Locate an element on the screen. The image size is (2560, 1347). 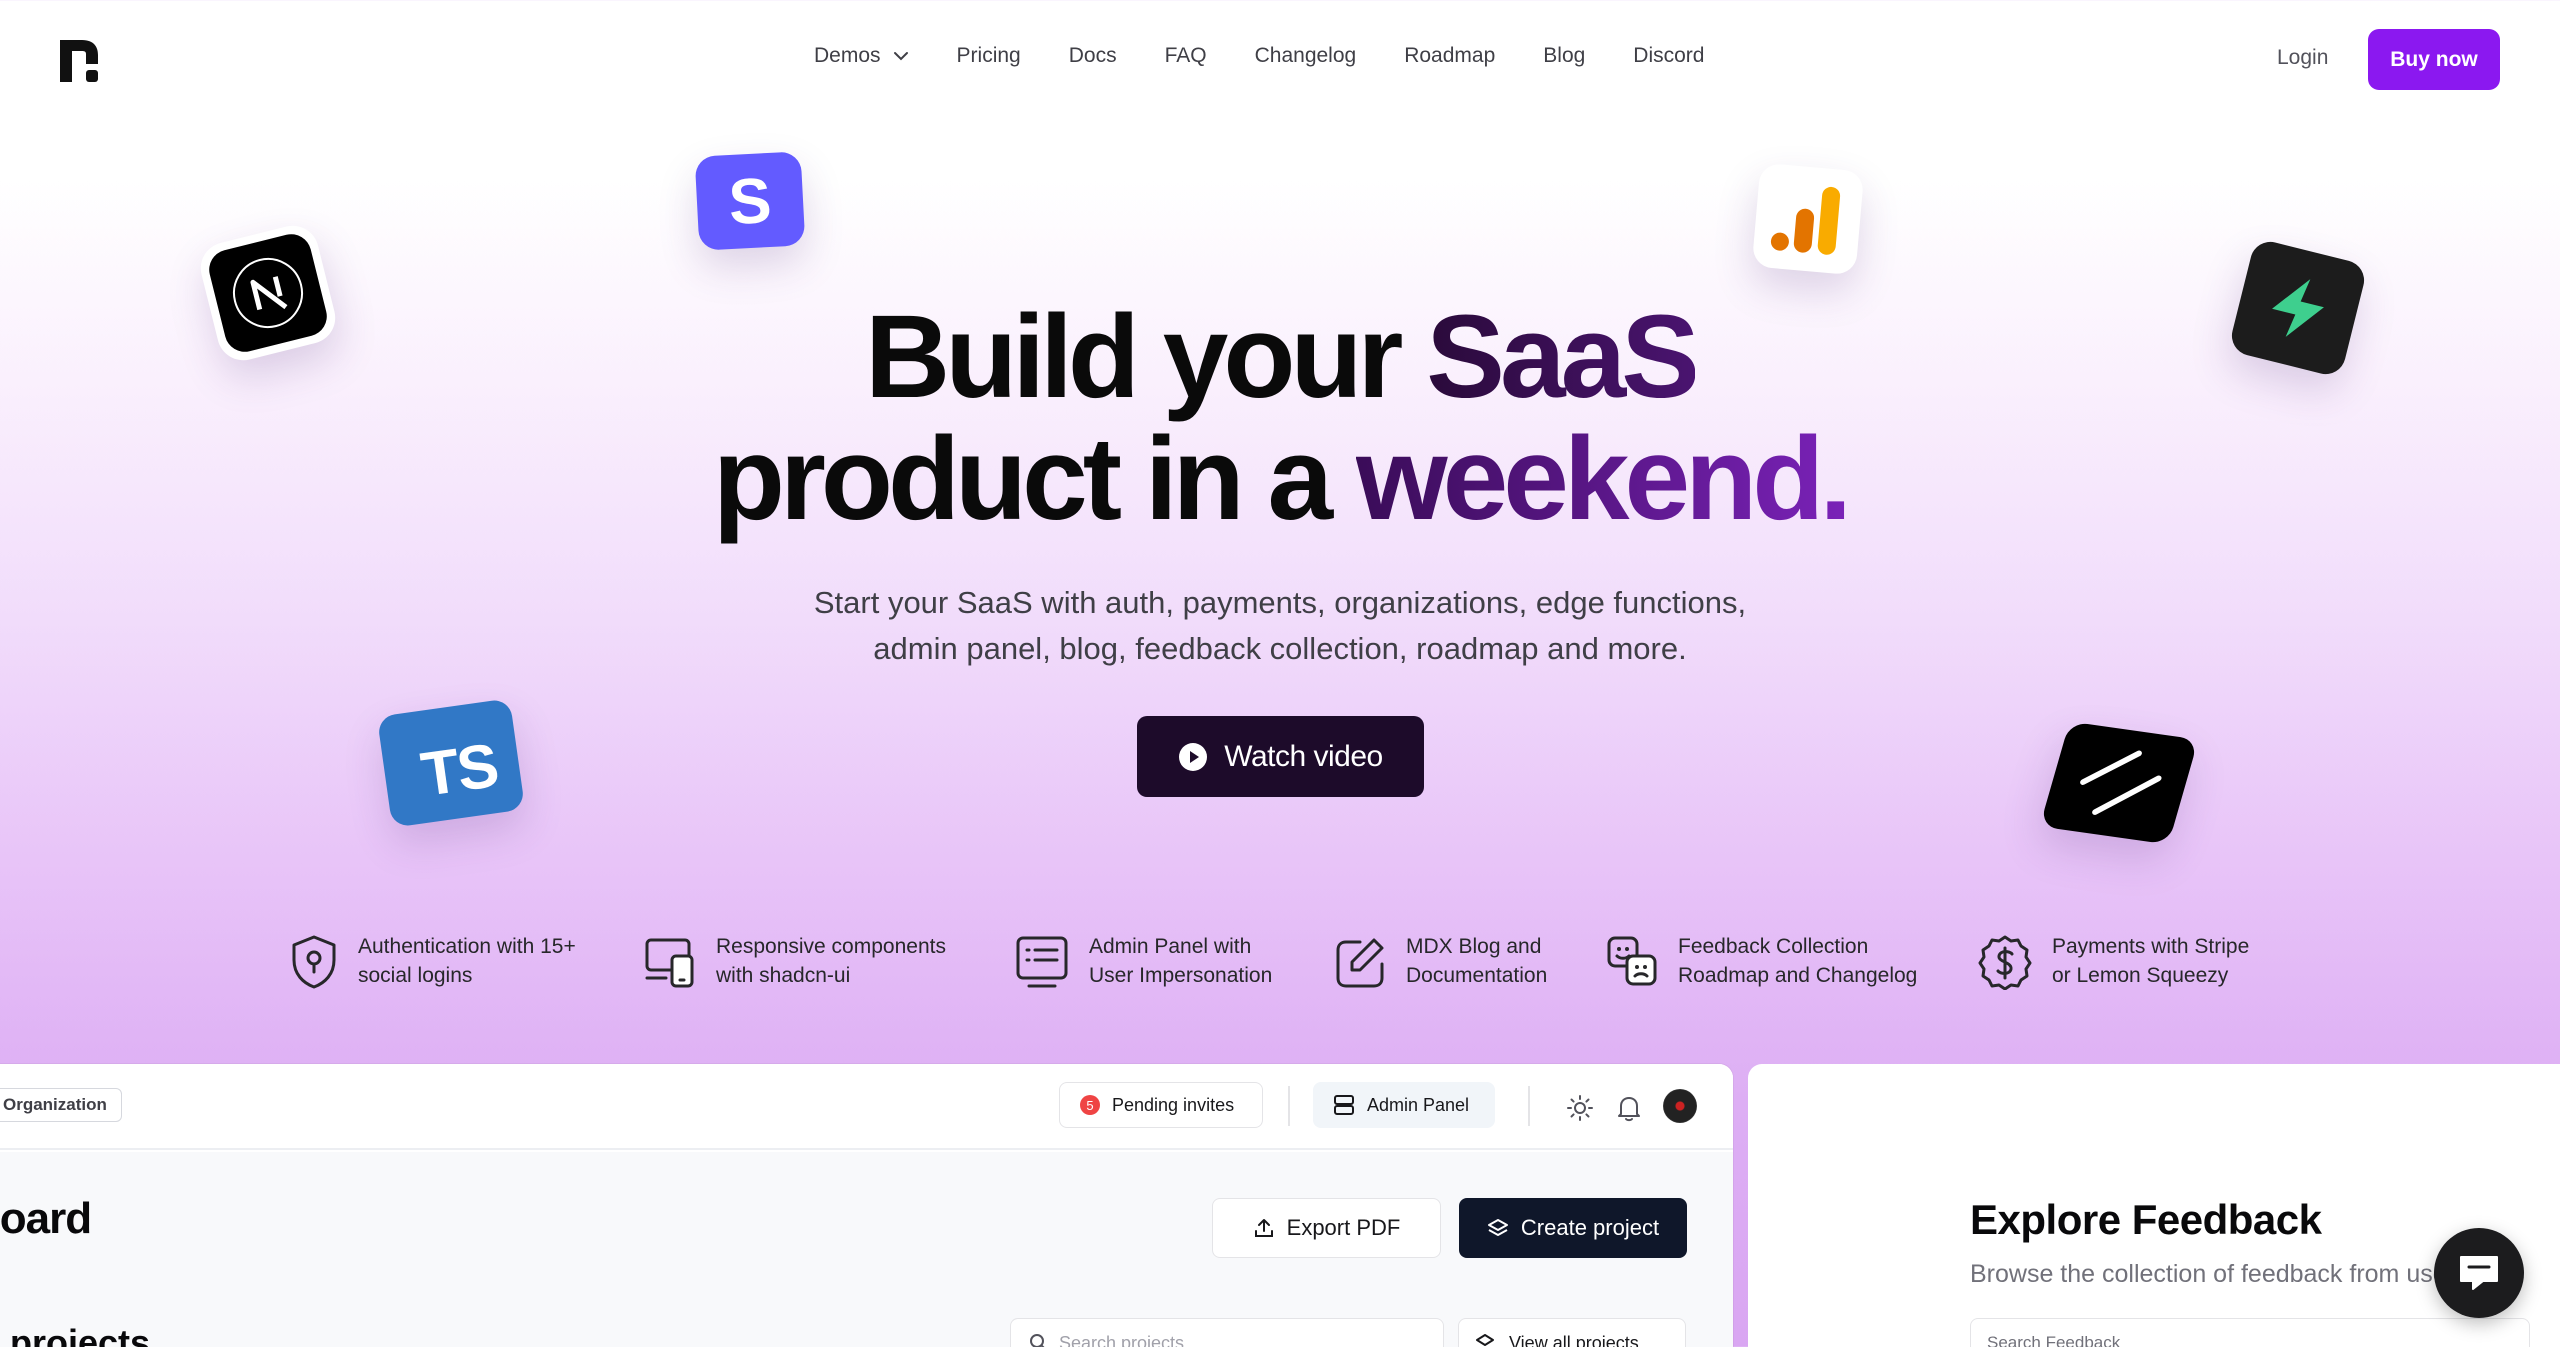
google-analytics-icon is located at coordinates (1805, 220).